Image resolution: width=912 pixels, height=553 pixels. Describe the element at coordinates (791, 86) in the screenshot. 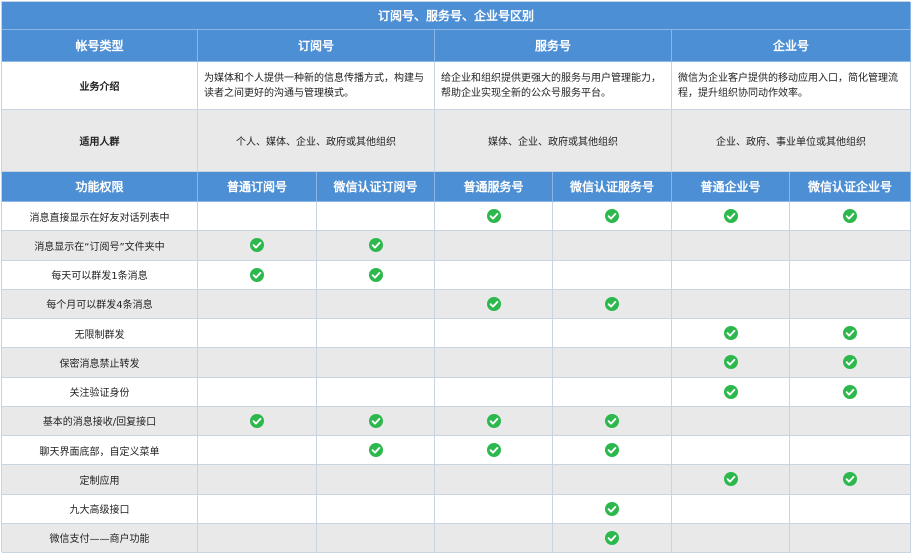

I see `intro-enterprise: 微信为企业客户提供的移动应用入口，简化管理流程，提升组织协同动作效率。` at that location.